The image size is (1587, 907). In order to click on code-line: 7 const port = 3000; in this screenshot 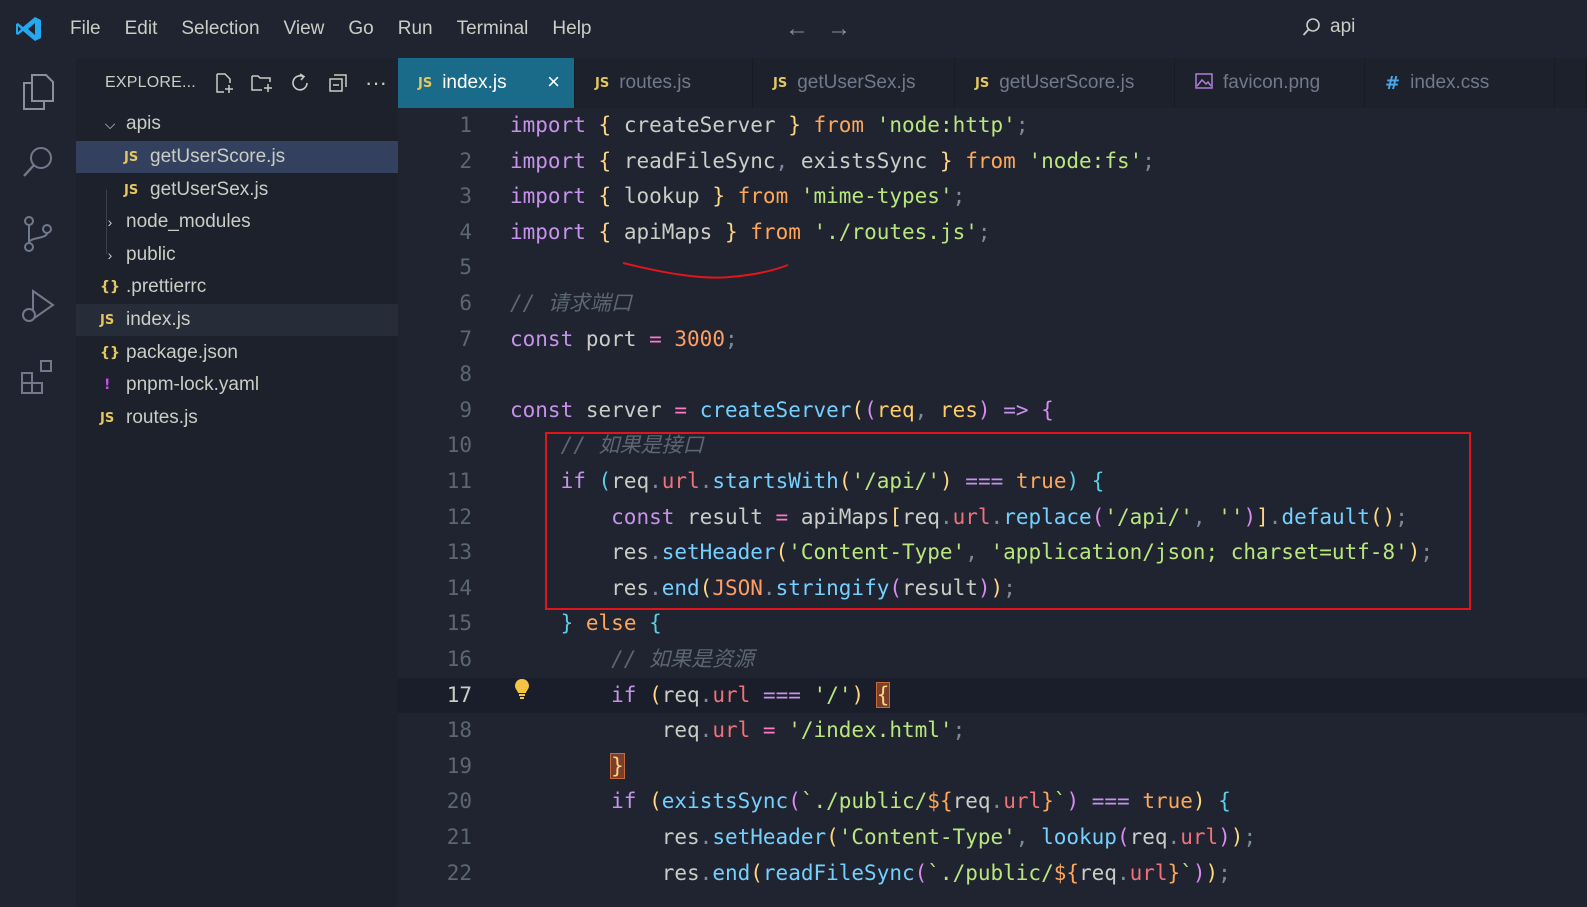, I will do `click(598, 338)`.